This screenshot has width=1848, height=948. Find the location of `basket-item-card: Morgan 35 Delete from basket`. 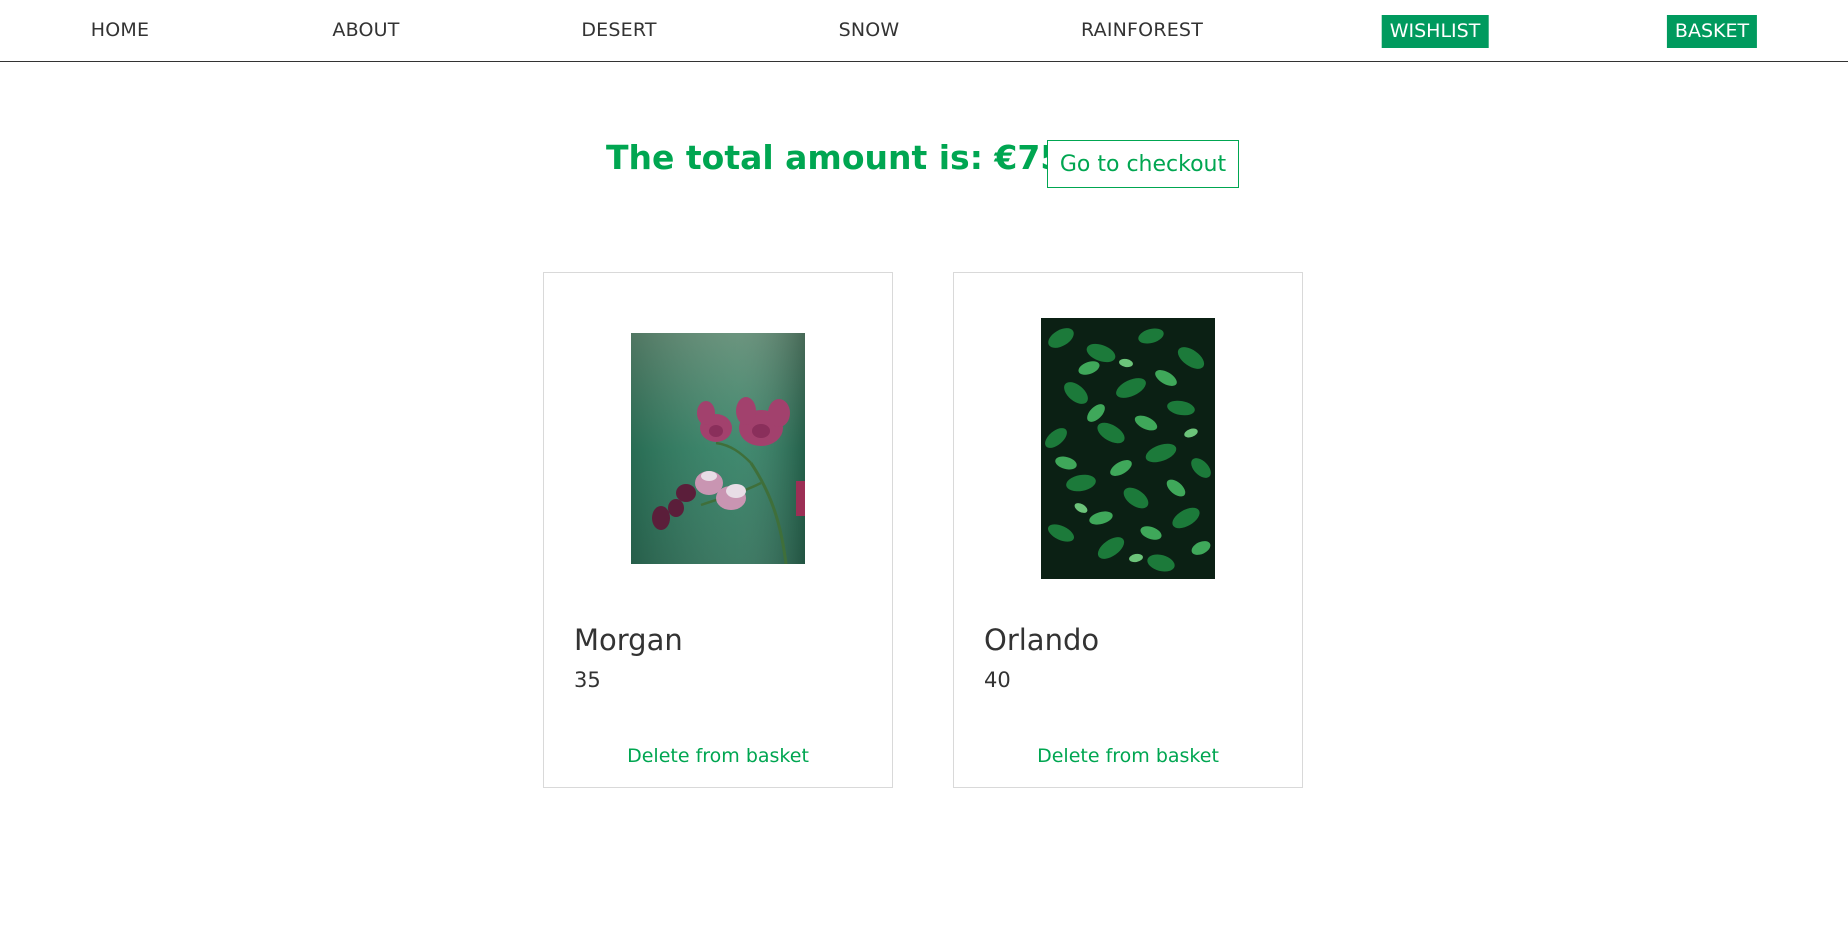

basket-item-card: Morgan 35 Delete from basket is located at coordinates (718, 530).